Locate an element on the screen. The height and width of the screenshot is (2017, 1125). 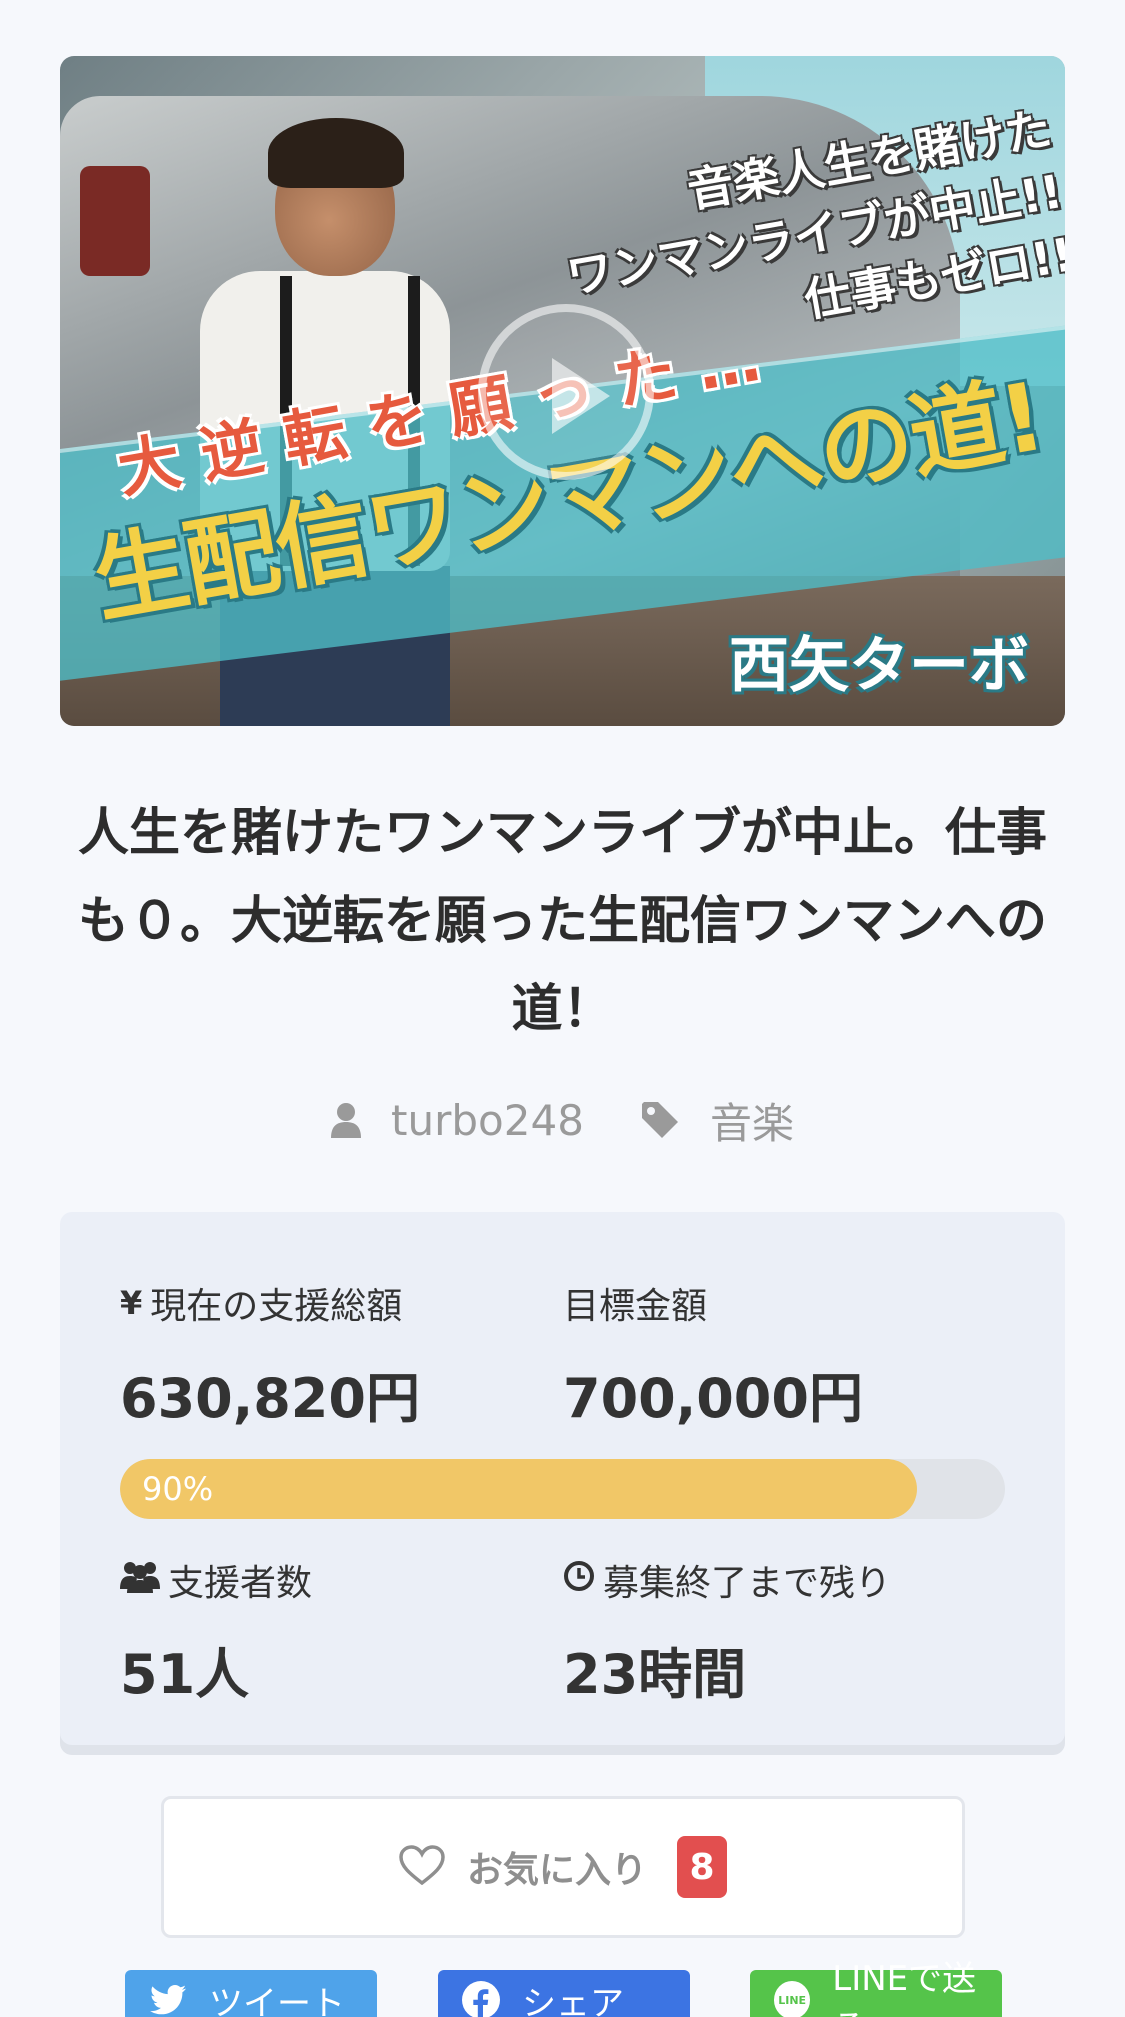
line-share-button: LINE LINEで送る is located at coordinates (876, 1988).